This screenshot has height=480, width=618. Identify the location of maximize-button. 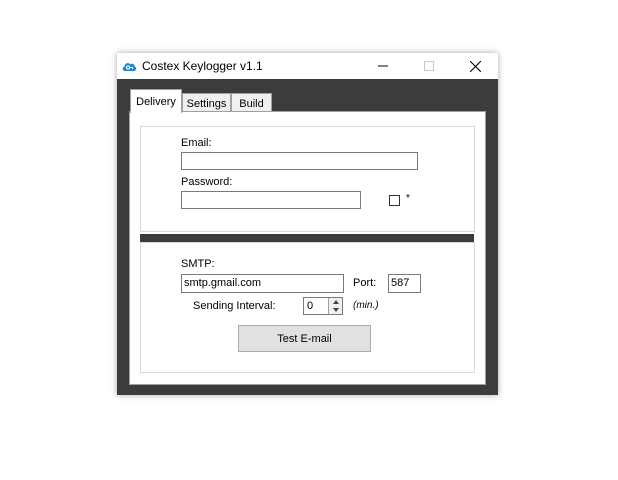
(429, 66).